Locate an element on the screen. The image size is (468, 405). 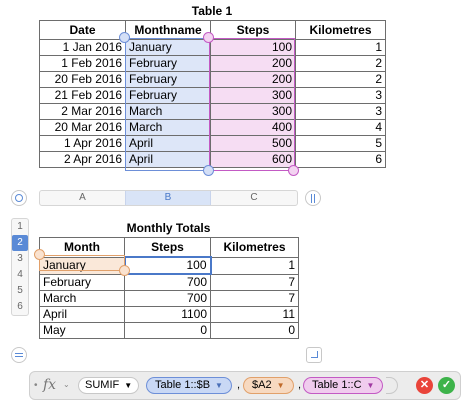
table1-cell-kilometres: 6 is located at coordinates (340, 159).